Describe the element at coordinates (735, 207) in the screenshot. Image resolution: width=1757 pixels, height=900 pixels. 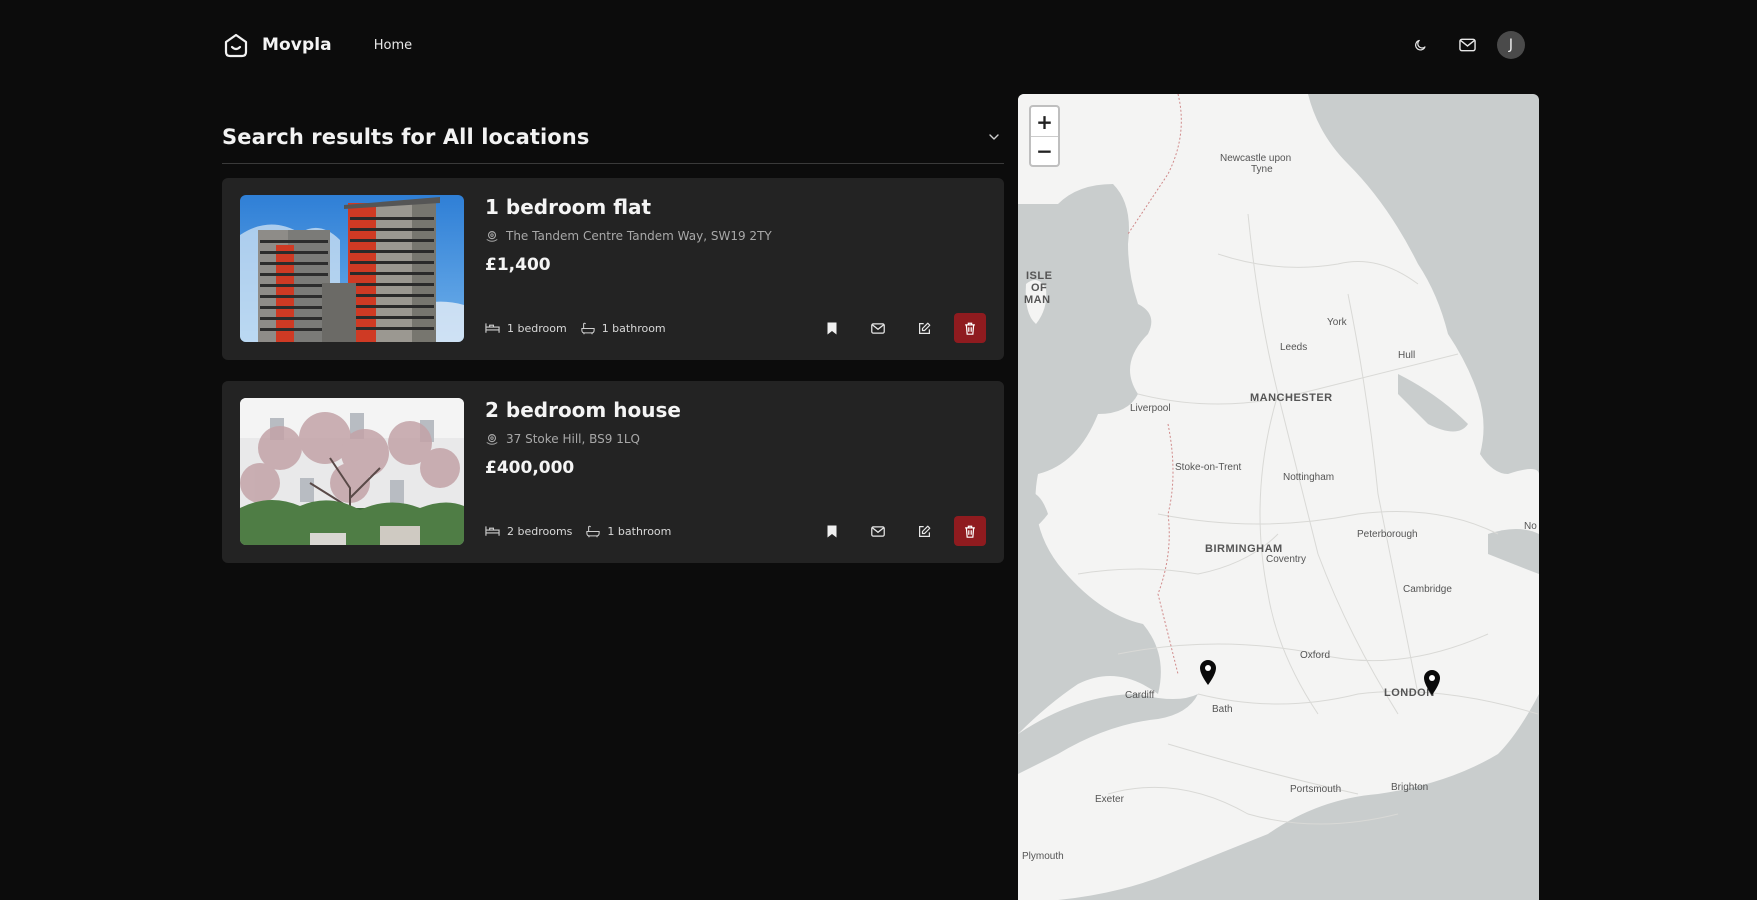
I see `listing-title: 1 bedroom flat` at that location.